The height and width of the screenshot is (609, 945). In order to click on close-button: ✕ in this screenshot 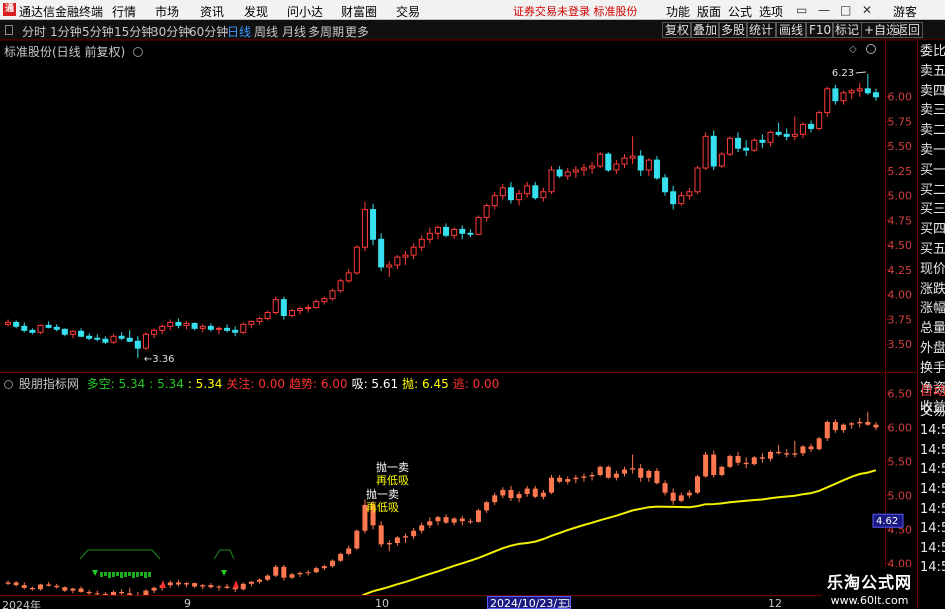, I will do `click(867, 10)`.